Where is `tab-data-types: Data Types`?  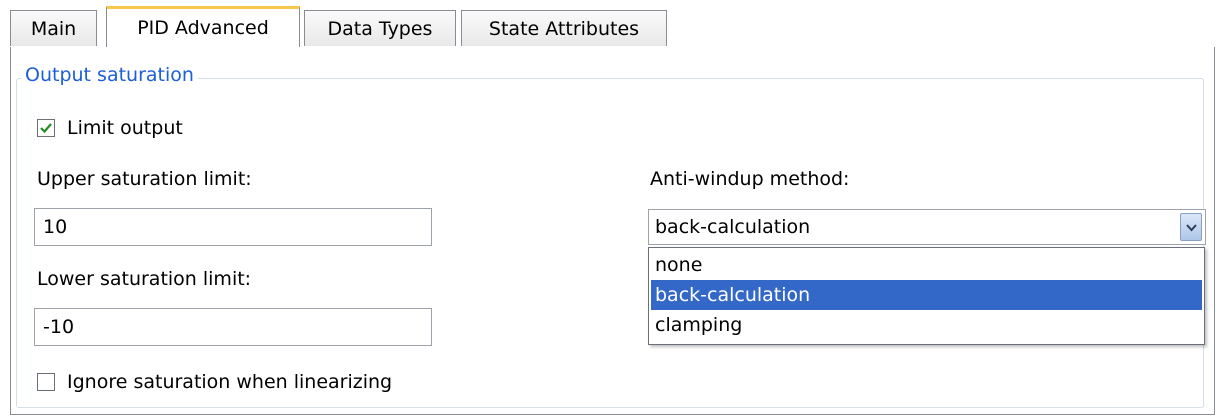 tab-data-types: Data Types is located at coordinates (380, 28).